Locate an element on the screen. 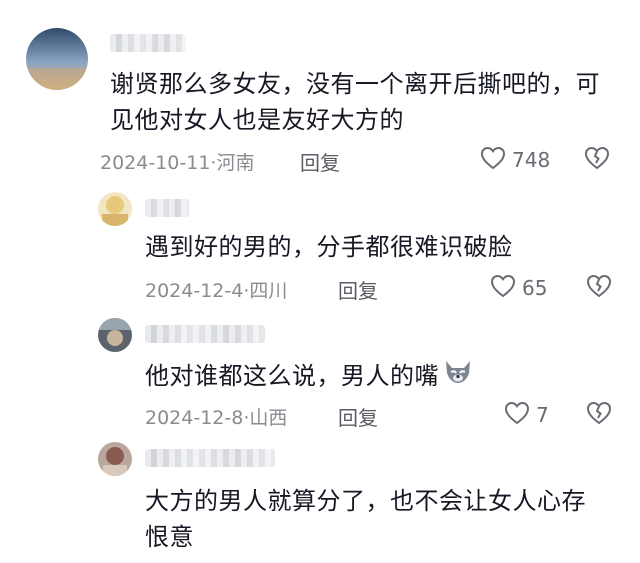 The height and width of the screenshot is (563, 640). comment-date-location: 2024-12-4·四川 is located at coordinates (216, 291).